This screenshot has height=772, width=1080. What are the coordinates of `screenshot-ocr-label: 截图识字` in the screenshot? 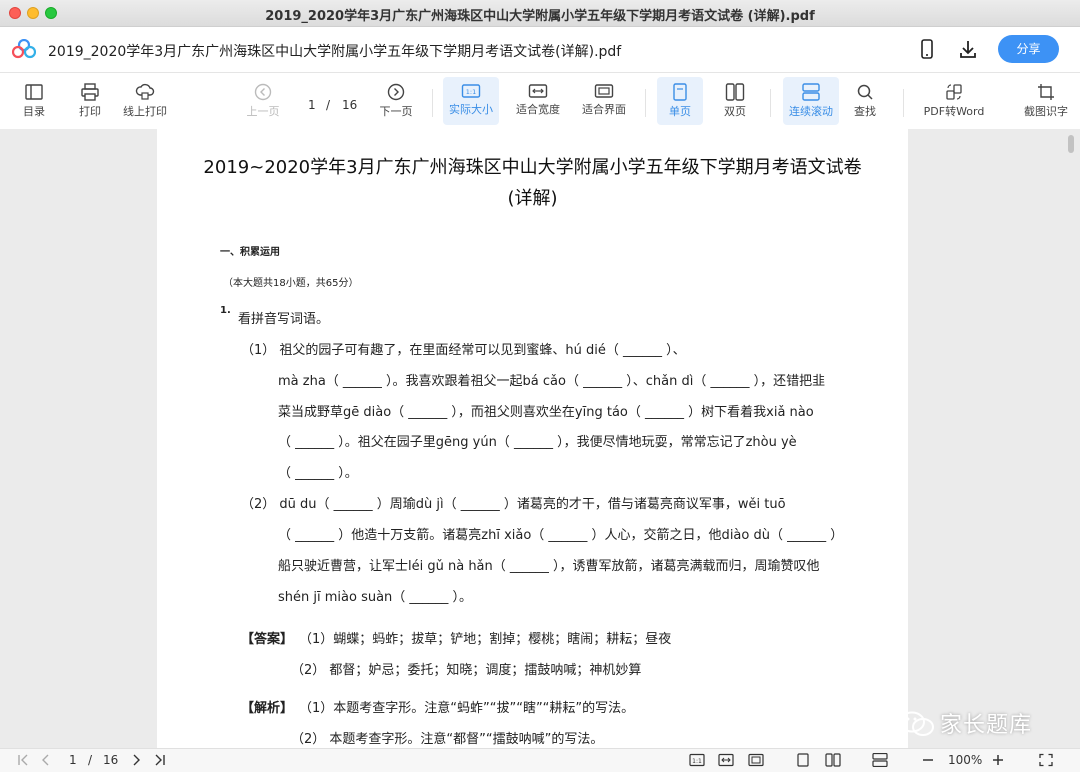 It's located at (1046, 111).